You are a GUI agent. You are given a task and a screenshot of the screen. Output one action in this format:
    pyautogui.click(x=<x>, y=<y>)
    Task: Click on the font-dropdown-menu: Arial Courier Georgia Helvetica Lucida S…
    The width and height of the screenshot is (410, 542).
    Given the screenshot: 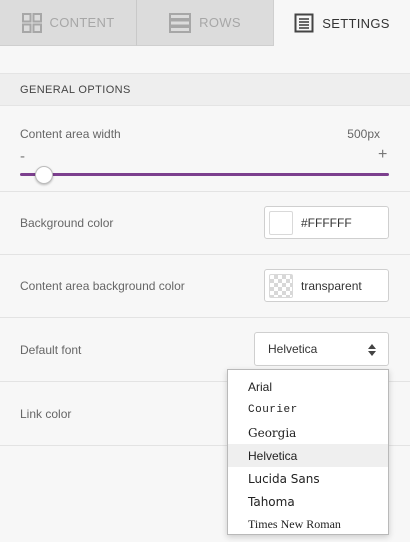 What is the action you would take?
    pyautogui.click(x=308, y=452)
    